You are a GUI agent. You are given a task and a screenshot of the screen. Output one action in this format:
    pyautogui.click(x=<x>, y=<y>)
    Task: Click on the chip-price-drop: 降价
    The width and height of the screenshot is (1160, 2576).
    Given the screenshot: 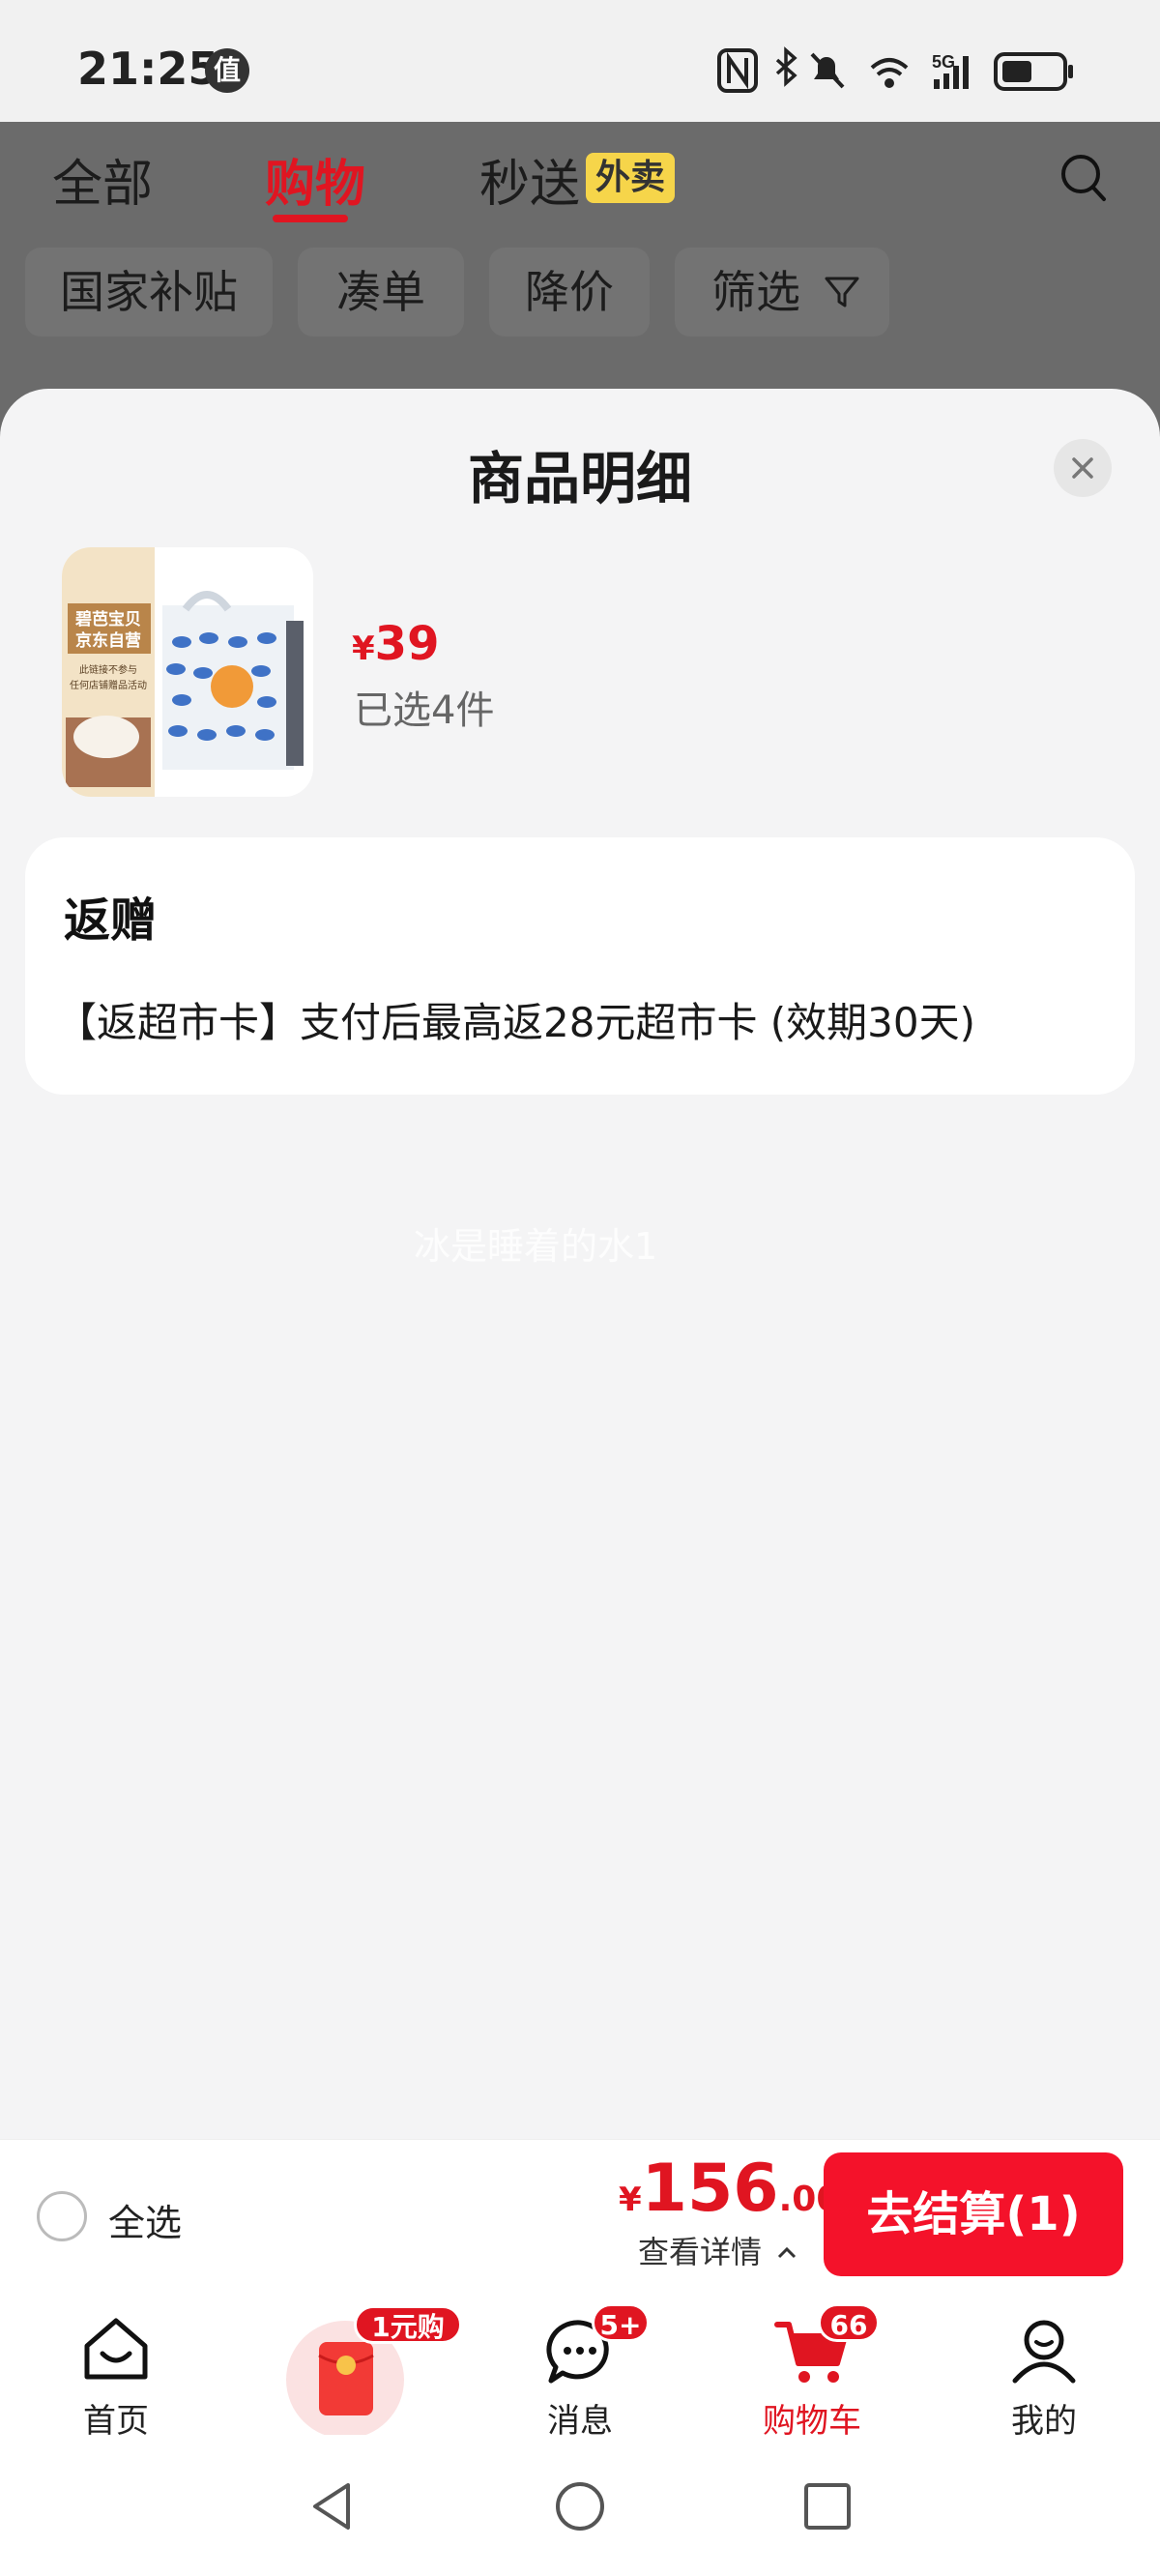 What is the action you would take?
    pyautogui.click(x=569, y=292)
    